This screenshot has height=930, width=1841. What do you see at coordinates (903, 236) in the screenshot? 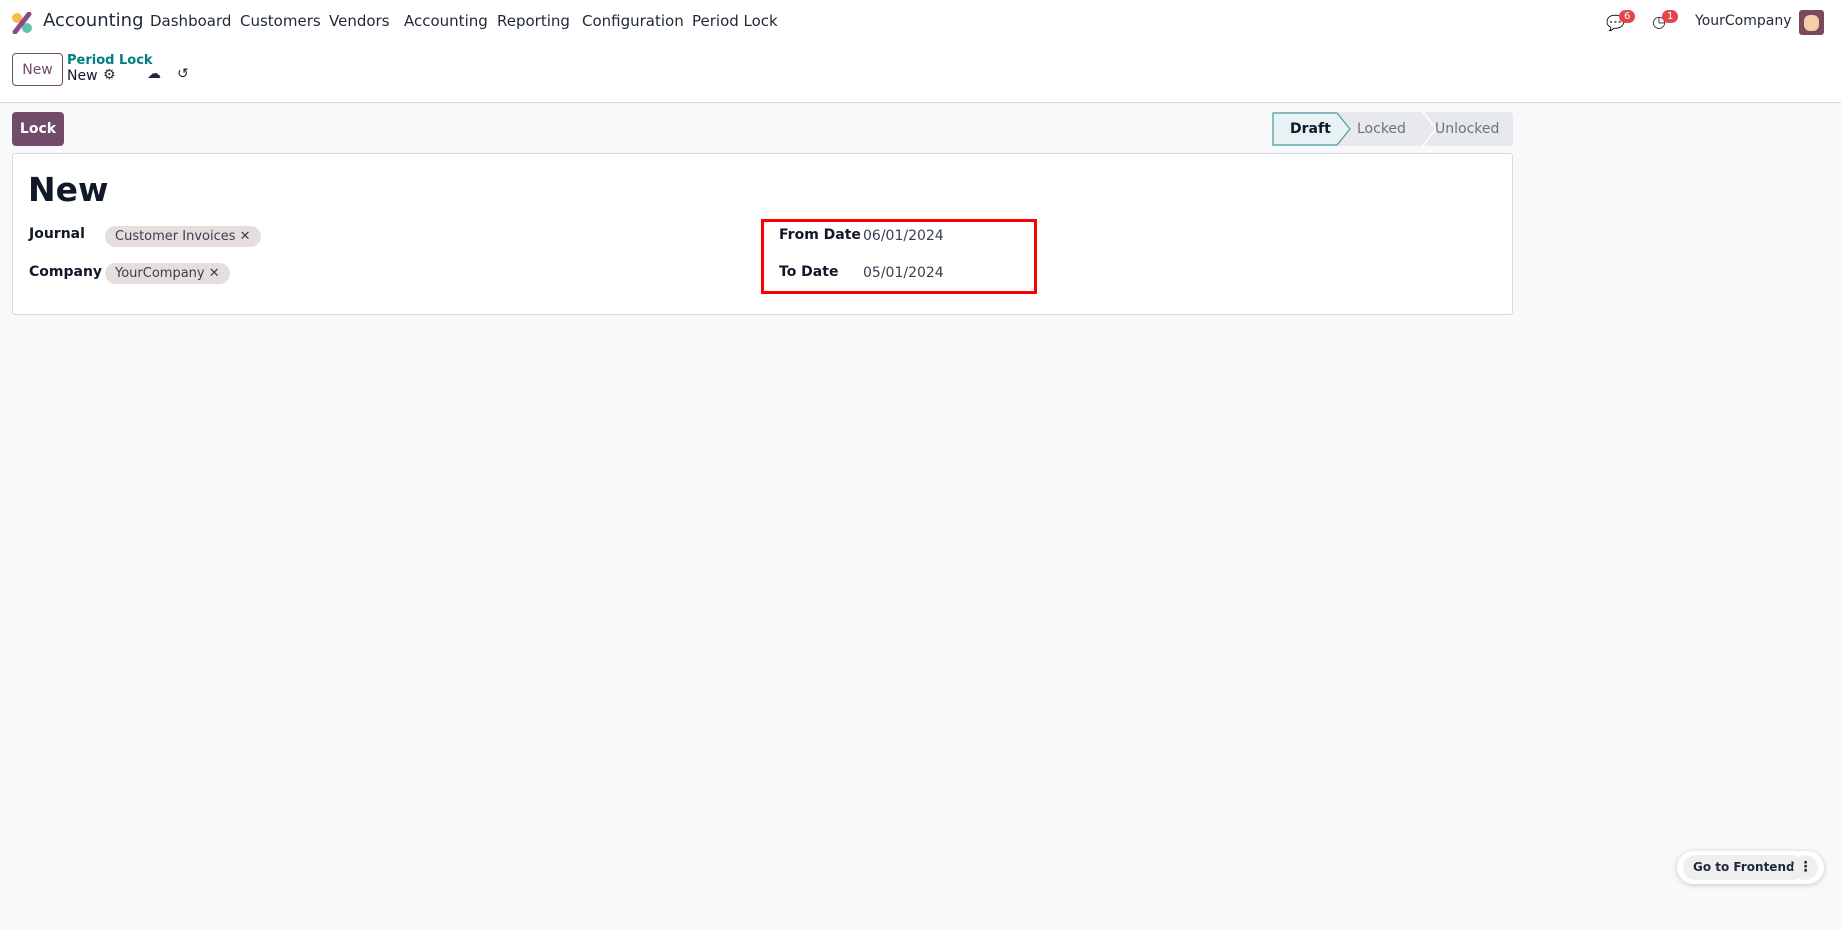
I see `from-date-field: 06/01/2024` at bounding box center [903, 236].